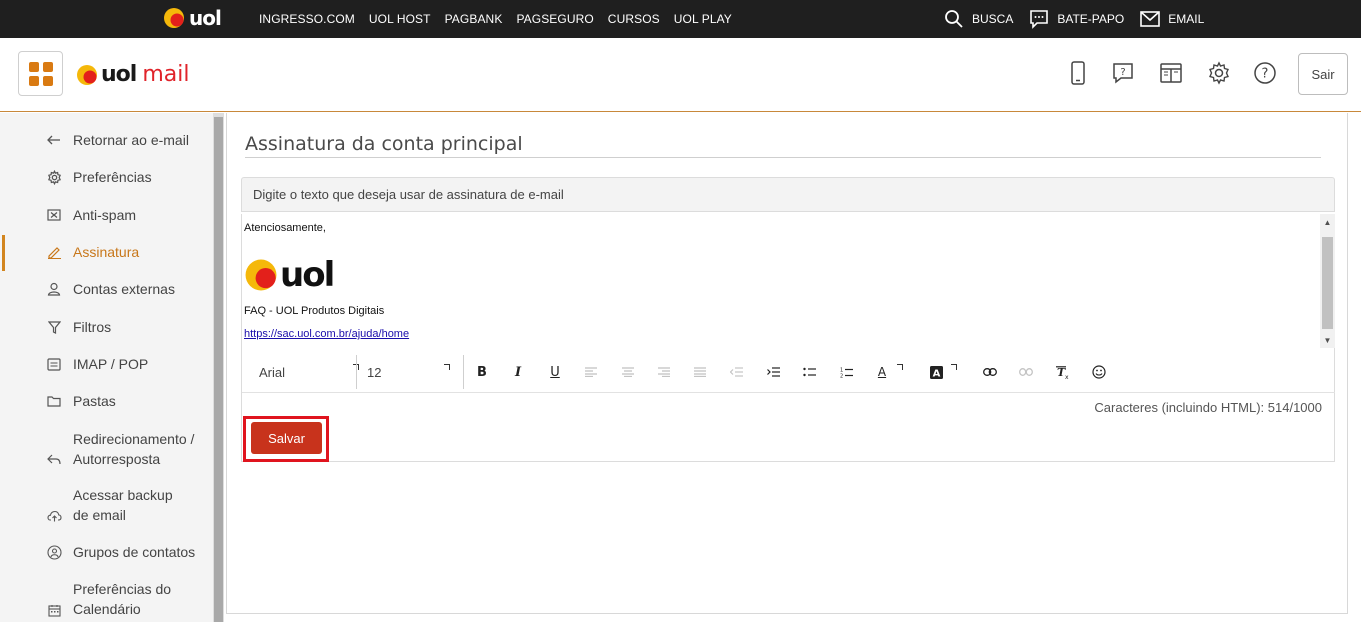 This screenshot has width=1361, height=622. I want to click on imap-icon, so click(54, 364).